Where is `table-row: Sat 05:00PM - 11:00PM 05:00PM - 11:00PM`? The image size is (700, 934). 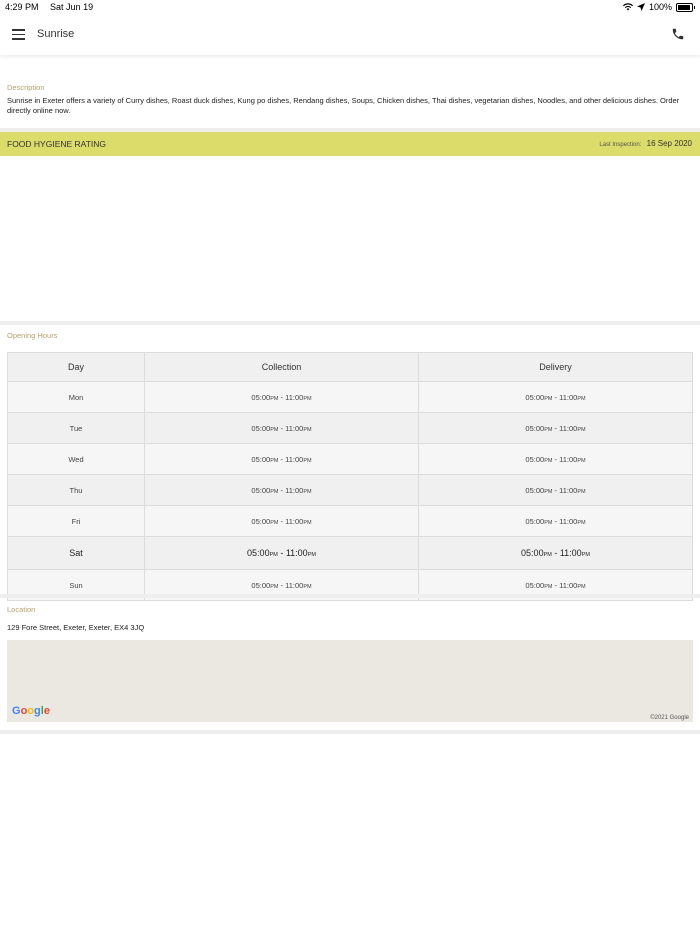
table-row: Sat 05:00PM - 11:00PM 05:00PM - 11:00PM is located at coordinates (350, 553).